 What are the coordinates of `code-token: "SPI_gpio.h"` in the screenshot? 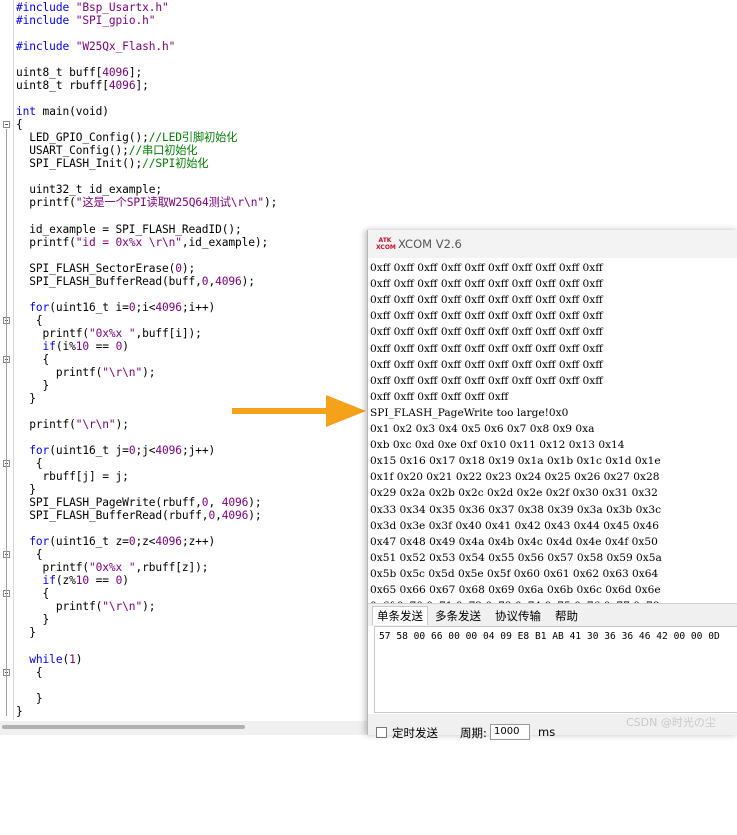 It's located at (115, 21).